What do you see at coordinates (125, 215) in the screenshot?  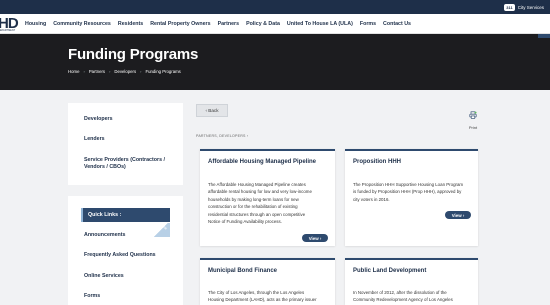 I see `quick-links-header: Quick Links :` at bounding box center [125, 215].